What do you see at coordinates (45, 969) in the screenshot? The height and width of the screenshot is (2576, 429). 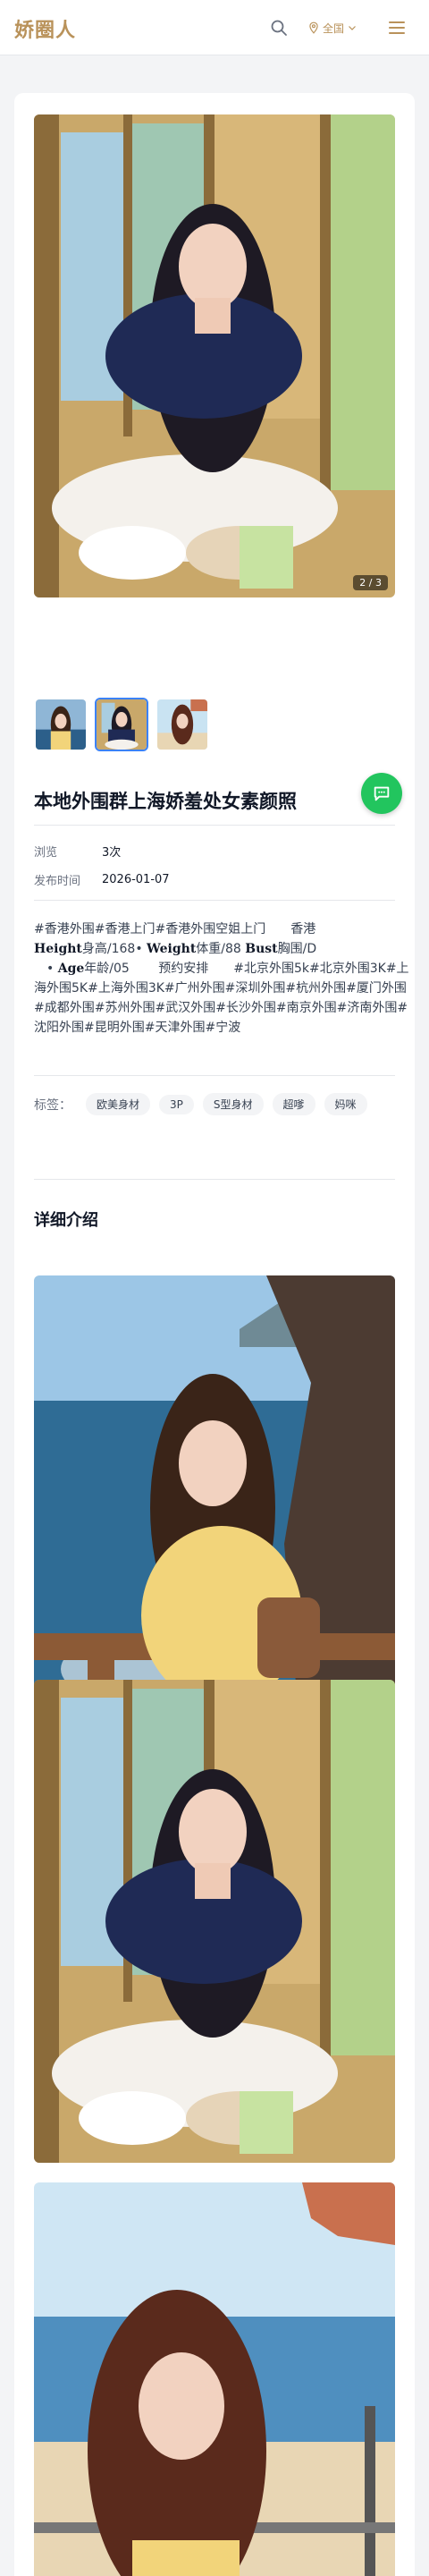 I see `age-prefix: •` at bounding box center [45, 969].